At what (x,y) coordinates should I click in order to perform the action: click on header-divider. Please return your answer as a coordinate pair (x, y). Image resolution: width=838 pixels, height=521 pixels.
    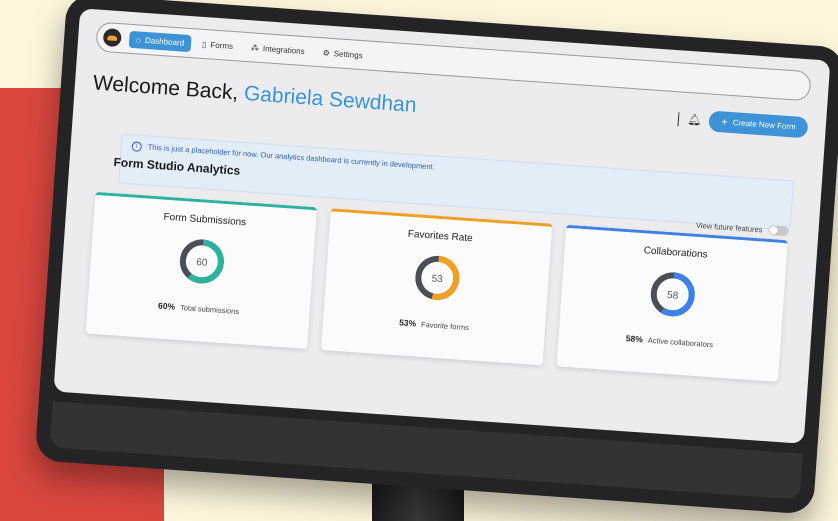
    Looking at the image, I should click on (678, 118).